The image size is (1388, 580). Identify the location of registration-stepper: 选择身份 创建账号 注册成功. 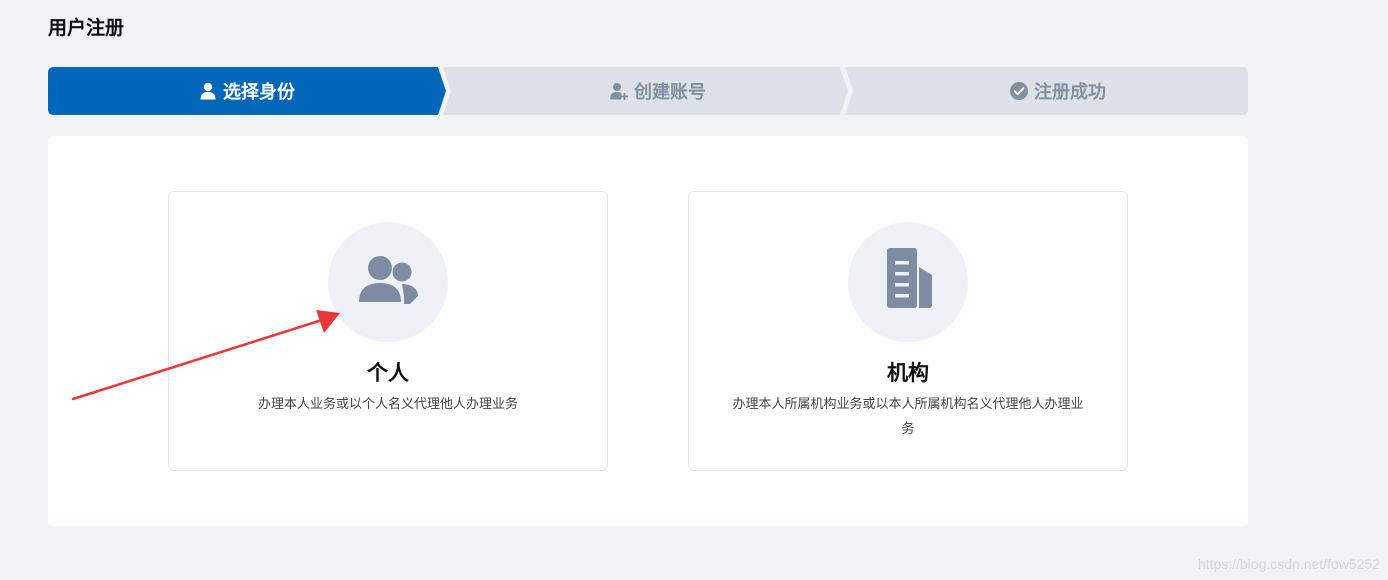
(648, 91).